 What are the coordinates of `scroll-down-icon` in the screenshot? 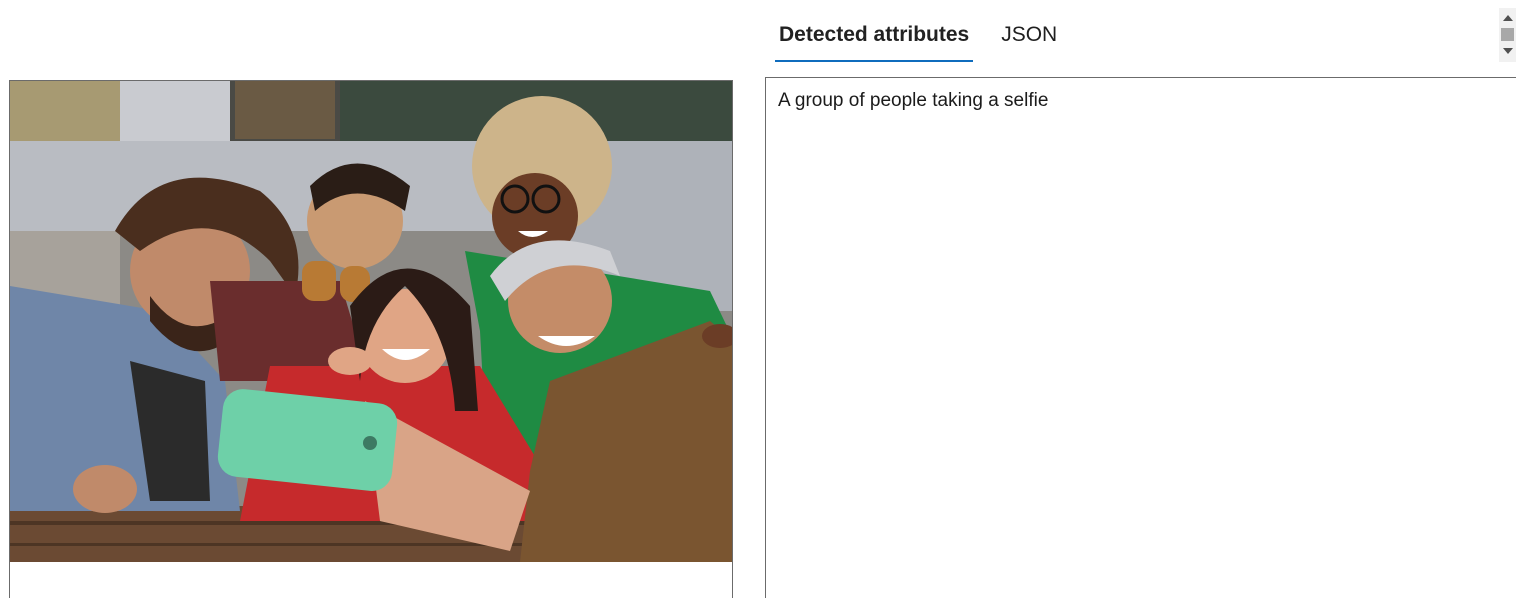 It's located at (1508, 51).